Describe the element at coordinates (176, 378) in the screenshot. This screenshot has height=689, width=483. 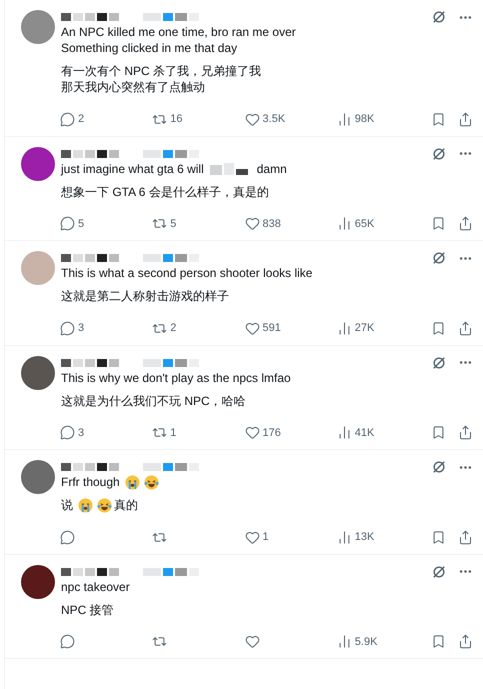
I see `post-text: This is why we don't play as the npcs lmfao` at that location.